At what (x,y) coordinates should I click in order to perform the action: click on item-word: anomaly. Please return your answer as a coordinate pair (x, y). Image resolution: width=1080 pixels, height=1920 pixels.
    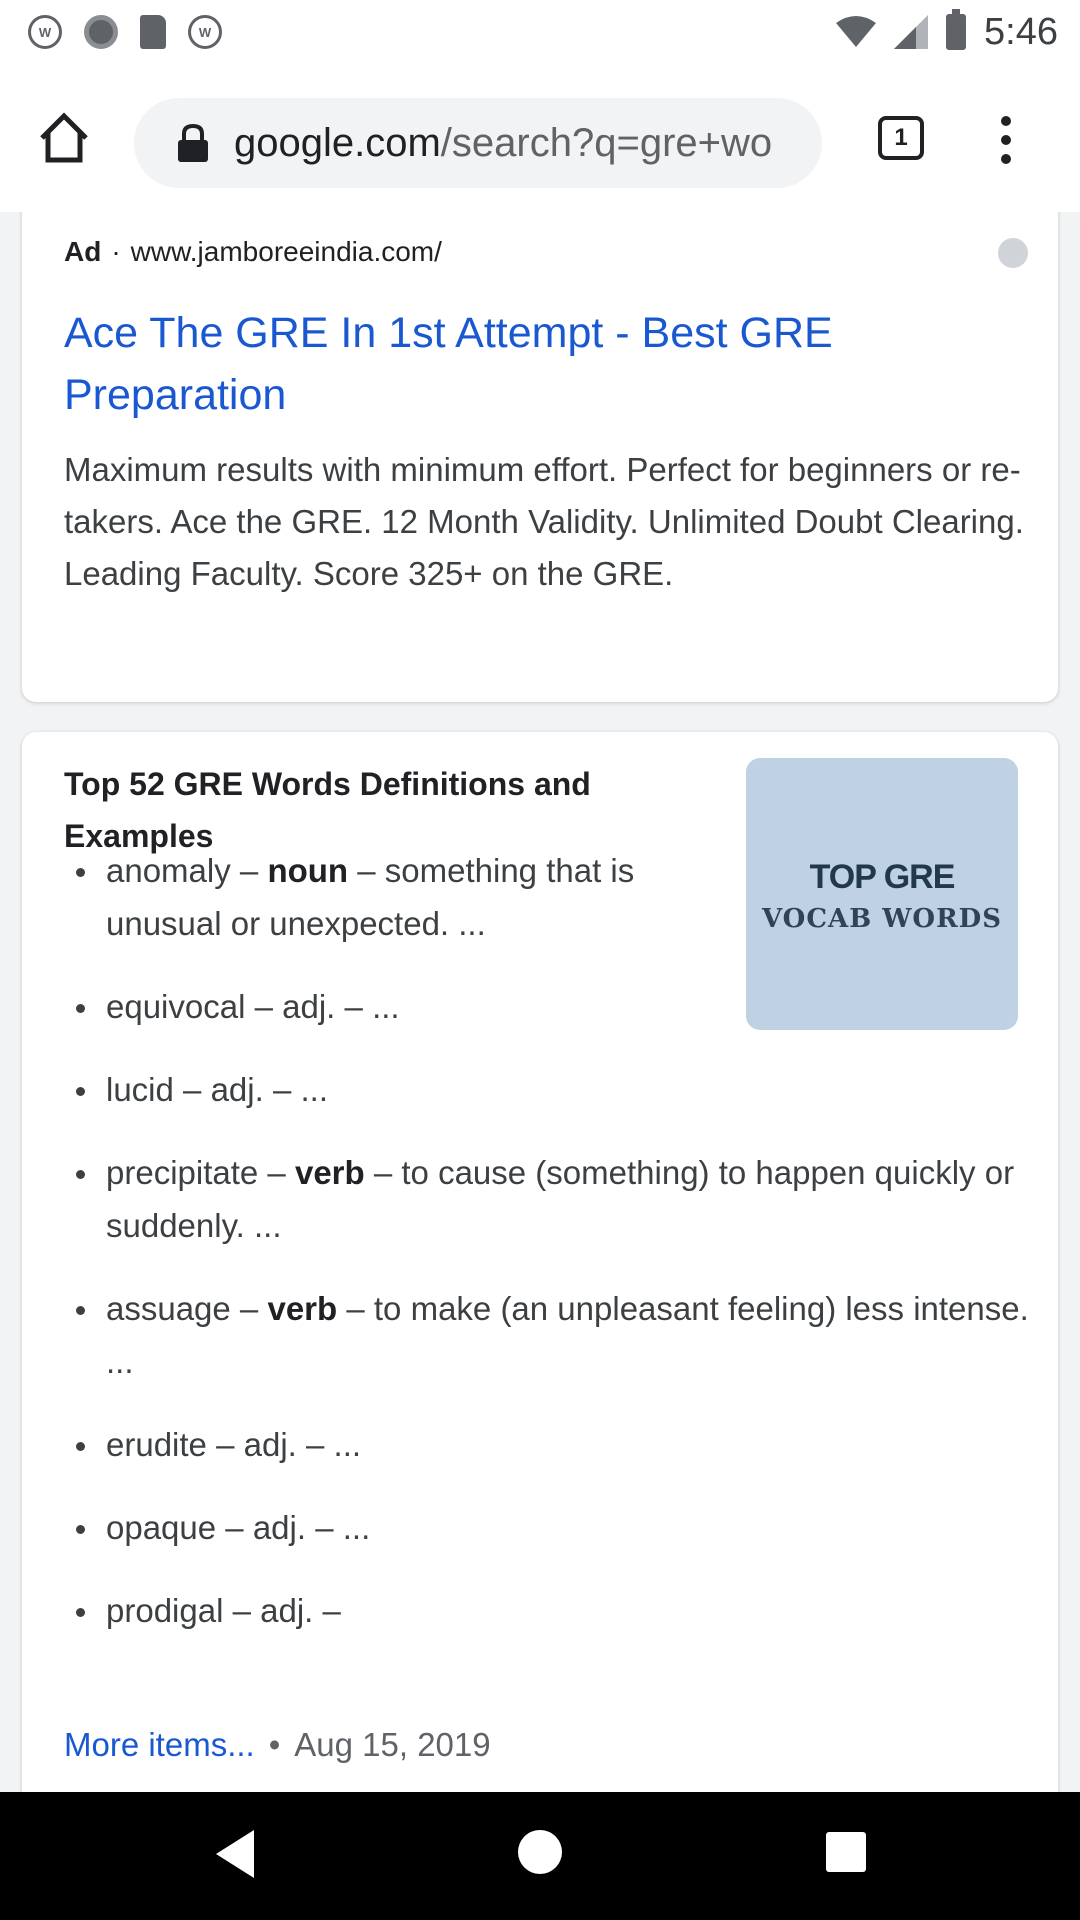
    Looking at the image, I should click on (168, 870).